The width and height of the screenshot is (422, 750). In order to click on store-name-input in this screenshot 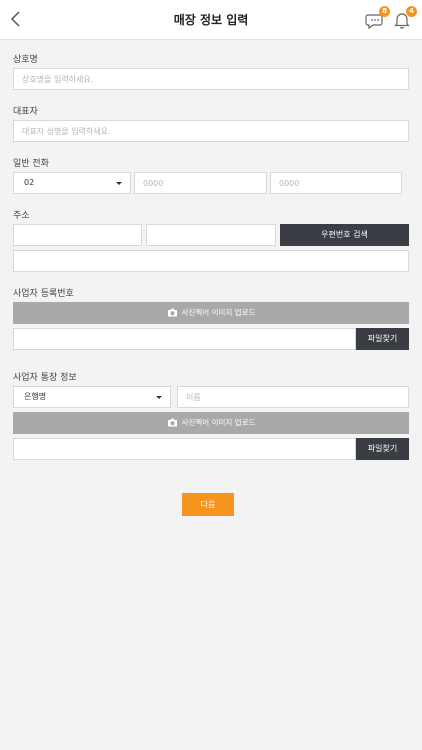, I will do `click(211, 79)`.